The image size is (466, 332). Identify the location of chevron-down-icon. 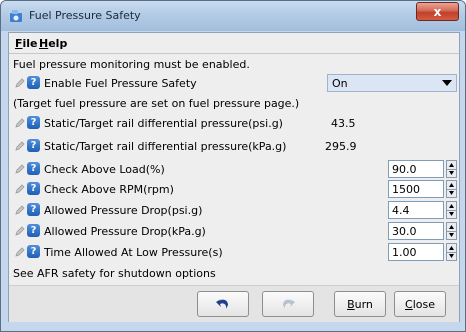
(447, 83).